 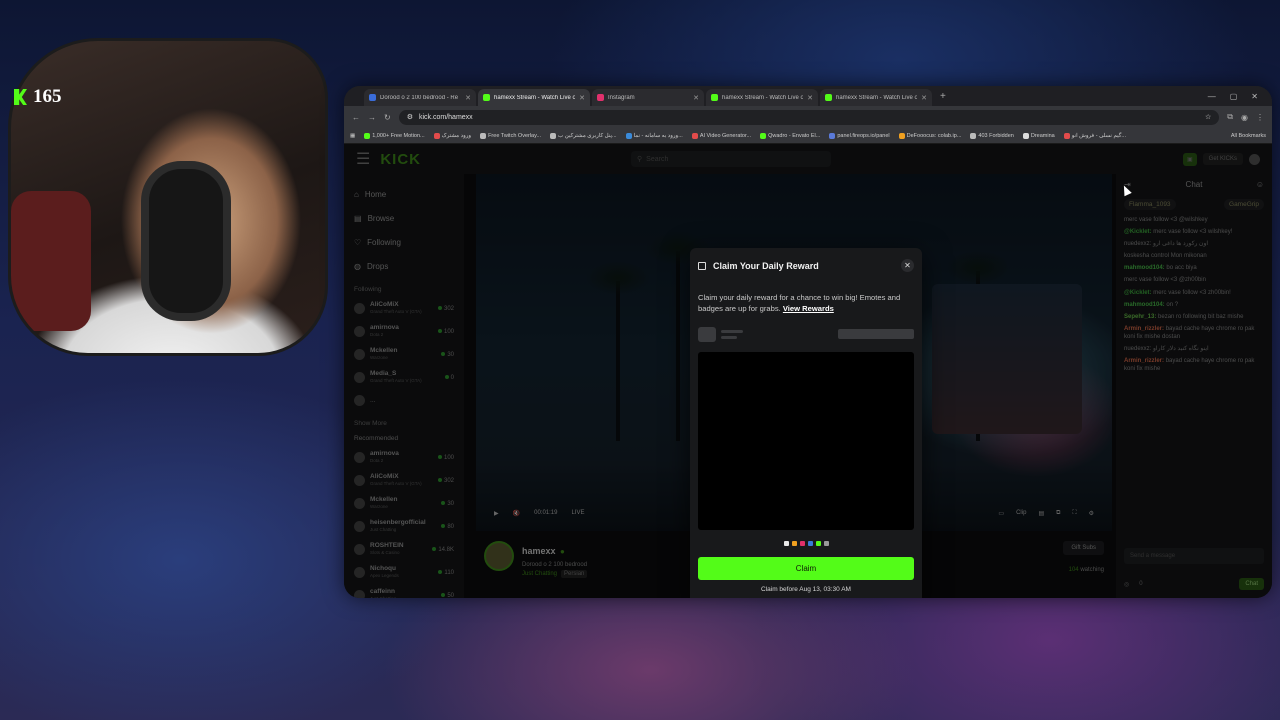 I want to click on gaming-chair, so click(x=51, y=261).